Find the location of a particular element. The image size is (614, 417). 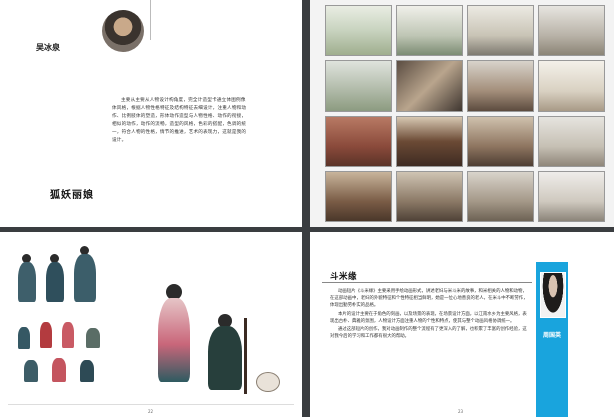

work-title: 狐妖丽娘 is located at coordinates (72, 195).